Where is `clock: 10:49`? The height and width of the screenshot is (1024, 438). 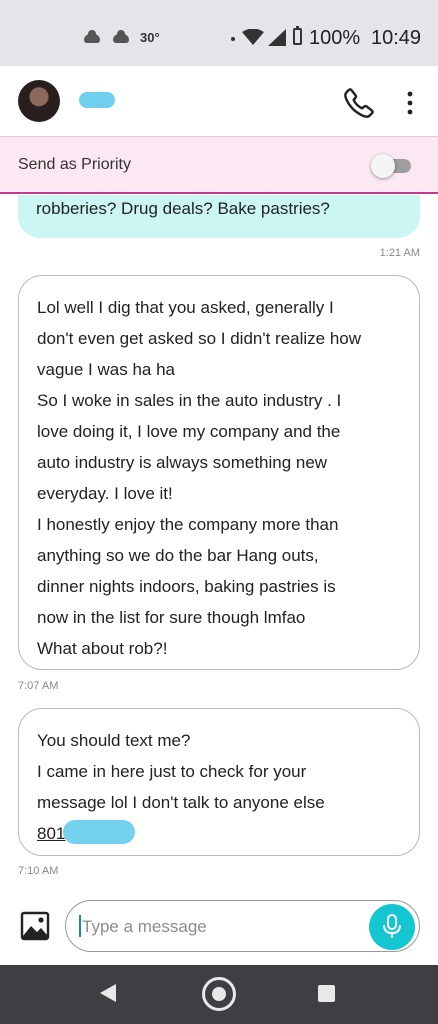
clock: 10:49 is located at coordinates (396, 38).